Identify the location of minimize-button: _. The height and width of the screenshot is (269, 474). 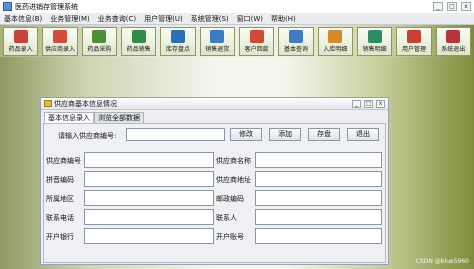
(438, 6).